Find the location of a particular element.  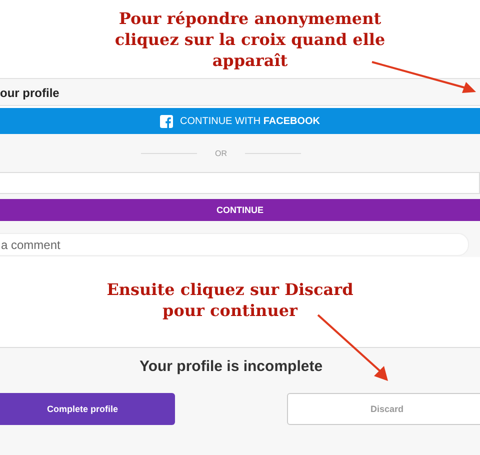

panel-title: our profile is located at coordinates (30, 93).